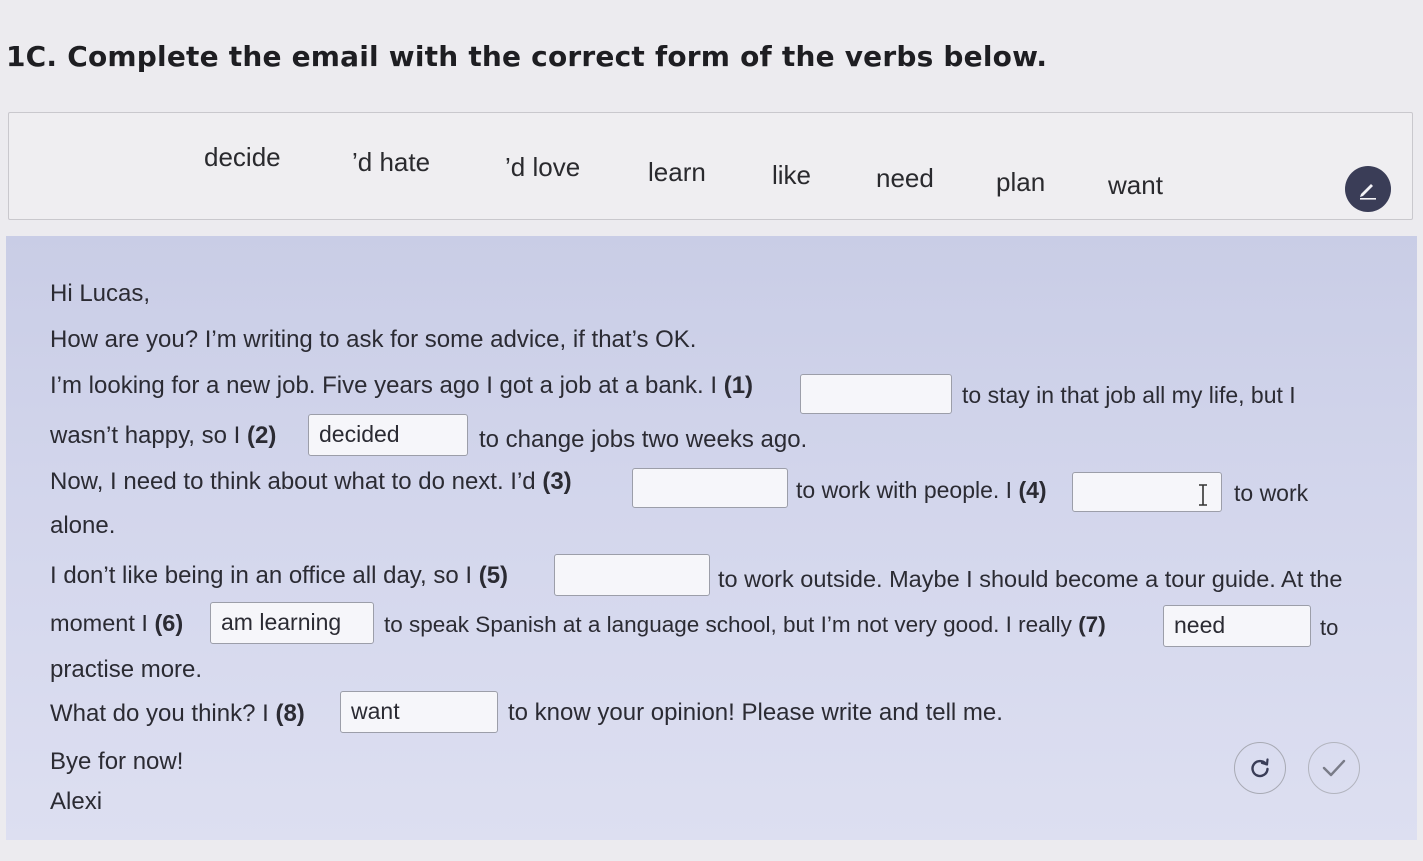 The height and width of the screenshot is (861, 1423). What do you see at coordinates (1032, 490) in the screenshot?
I see `gap-number-4: (4)` at bounding box center [1032, 490].